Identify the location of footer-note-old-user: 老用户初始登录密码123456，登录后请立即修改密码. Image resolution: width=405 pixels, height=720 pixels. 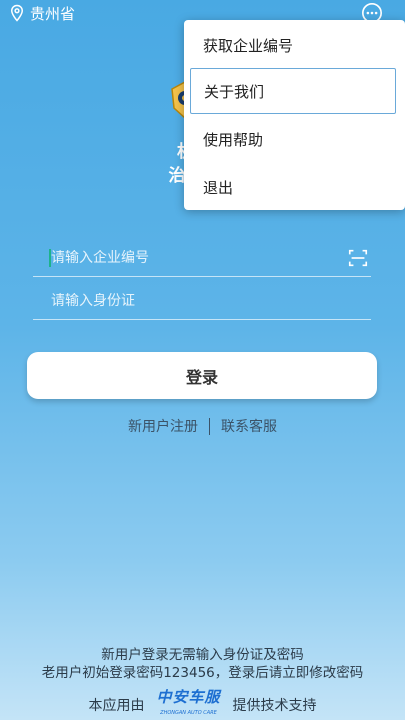
(202, 673).